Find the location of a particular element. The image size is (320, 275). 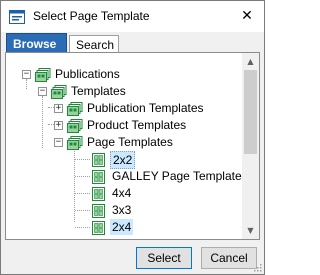

tree-item-label: 2x4 is located at coordinates (122, 227).